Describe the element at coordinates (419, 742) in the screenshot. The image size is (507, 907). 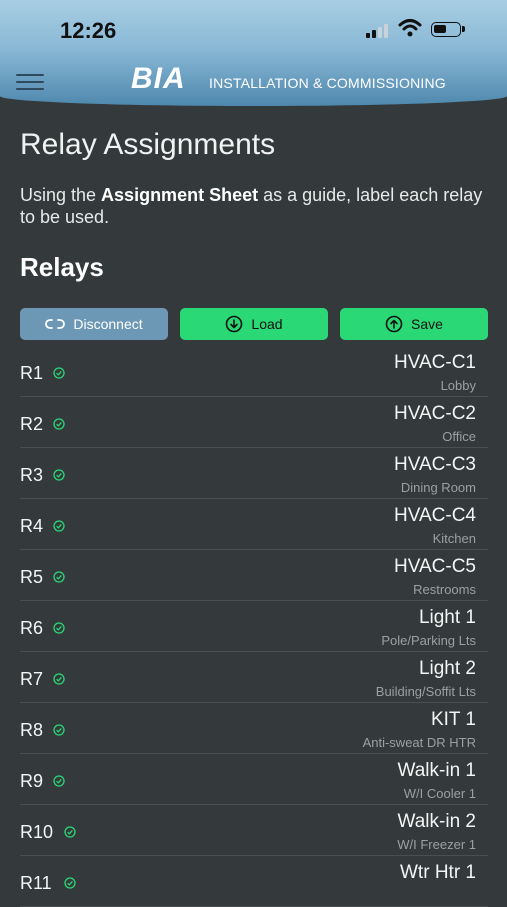
I see `relay-location: Anti-sweat DR HTR` at that location.